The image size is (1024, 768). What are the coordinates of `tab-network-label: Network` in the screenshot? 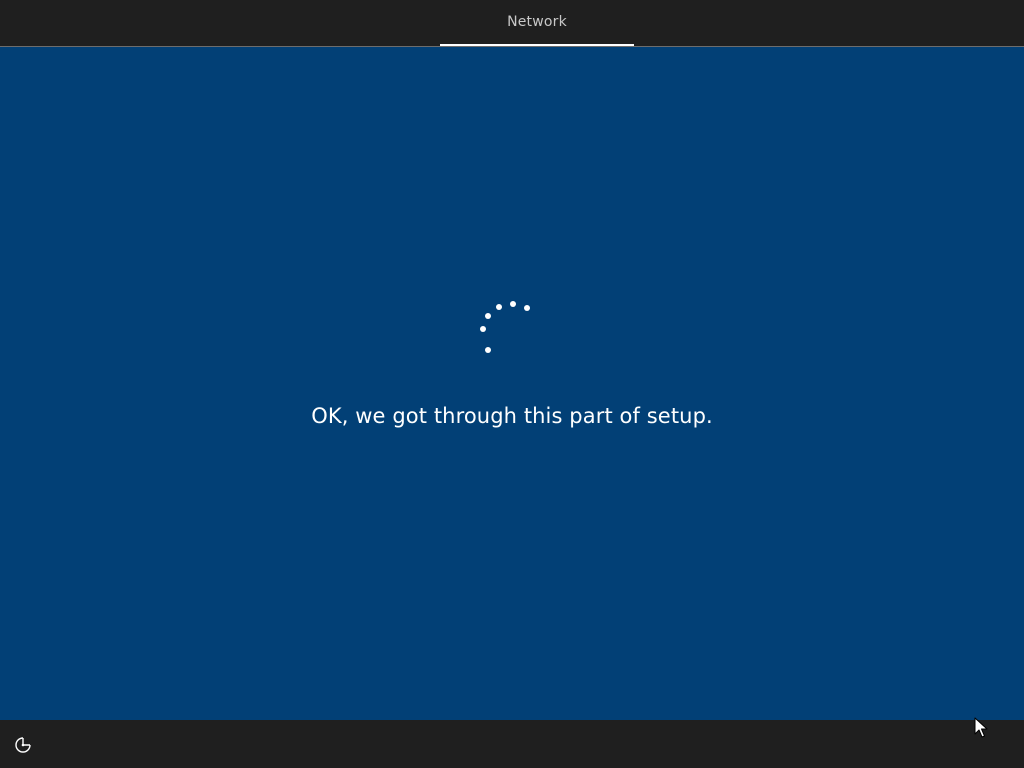 It's located at (537, 22).